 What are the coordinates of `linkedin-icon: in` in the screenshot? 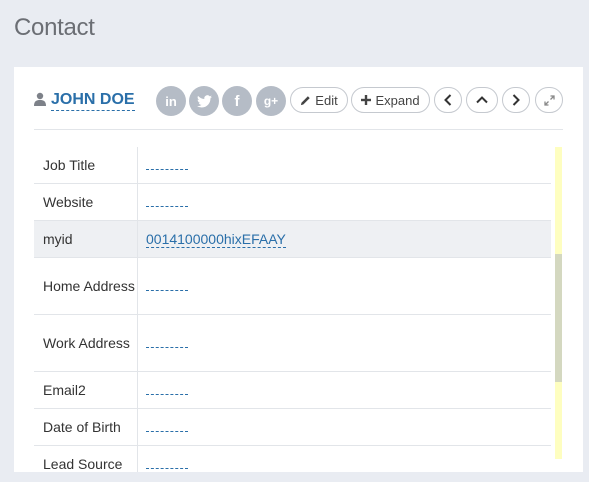 It's located at (171, 101).